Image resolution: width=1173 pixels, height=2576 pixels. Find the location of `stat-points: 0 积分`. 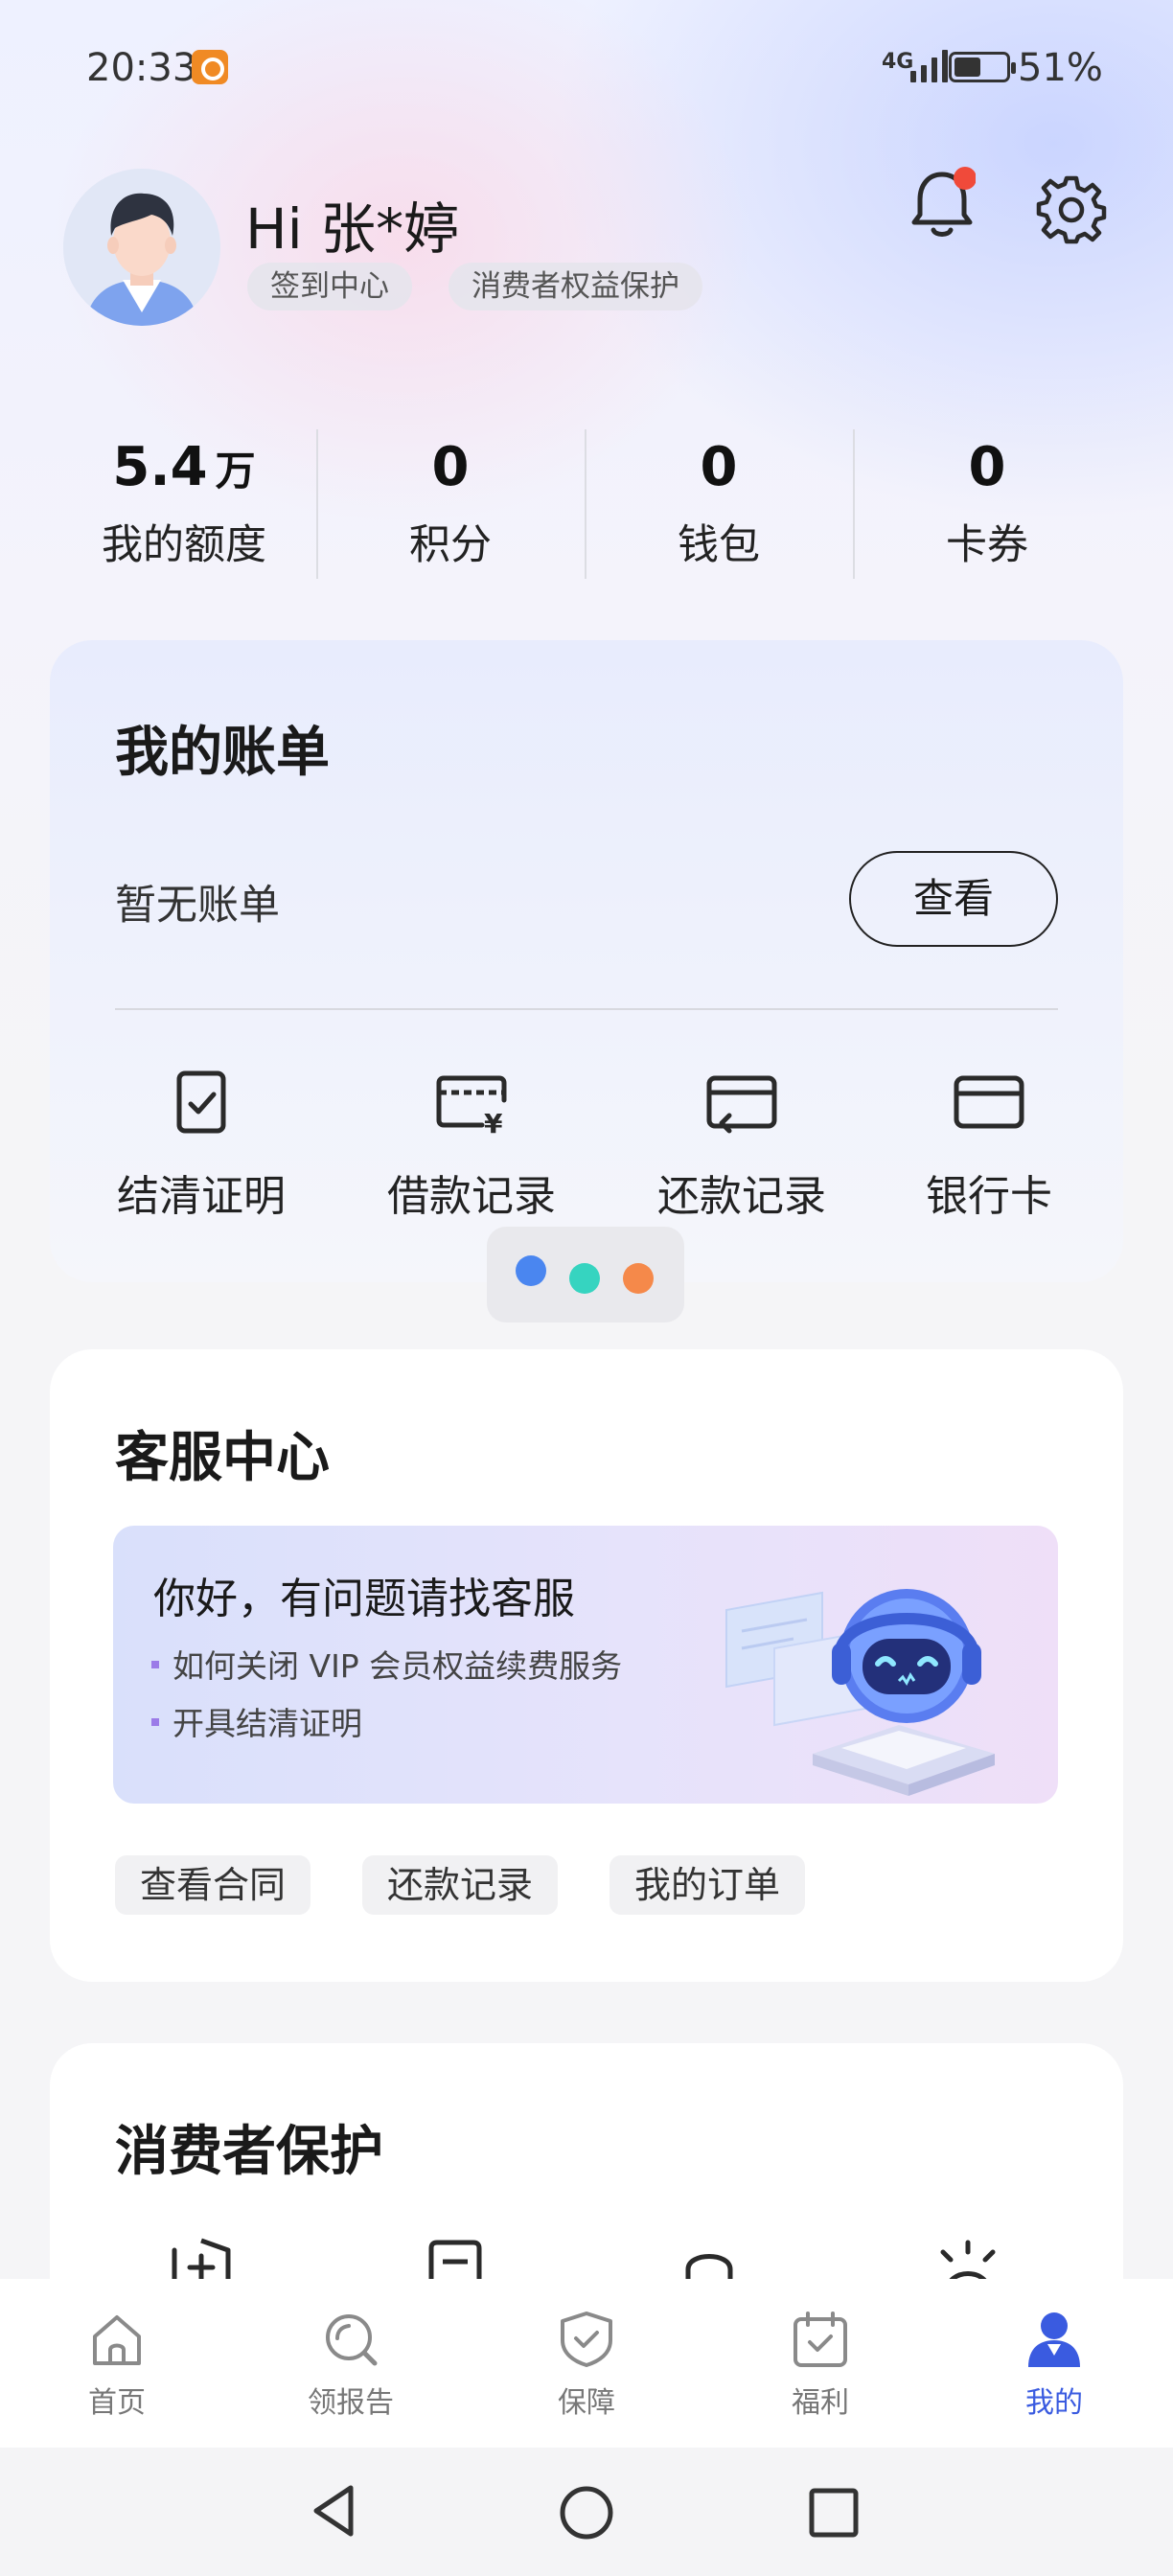

stat-points: 0 积分 is located at coordinates (450, 500).